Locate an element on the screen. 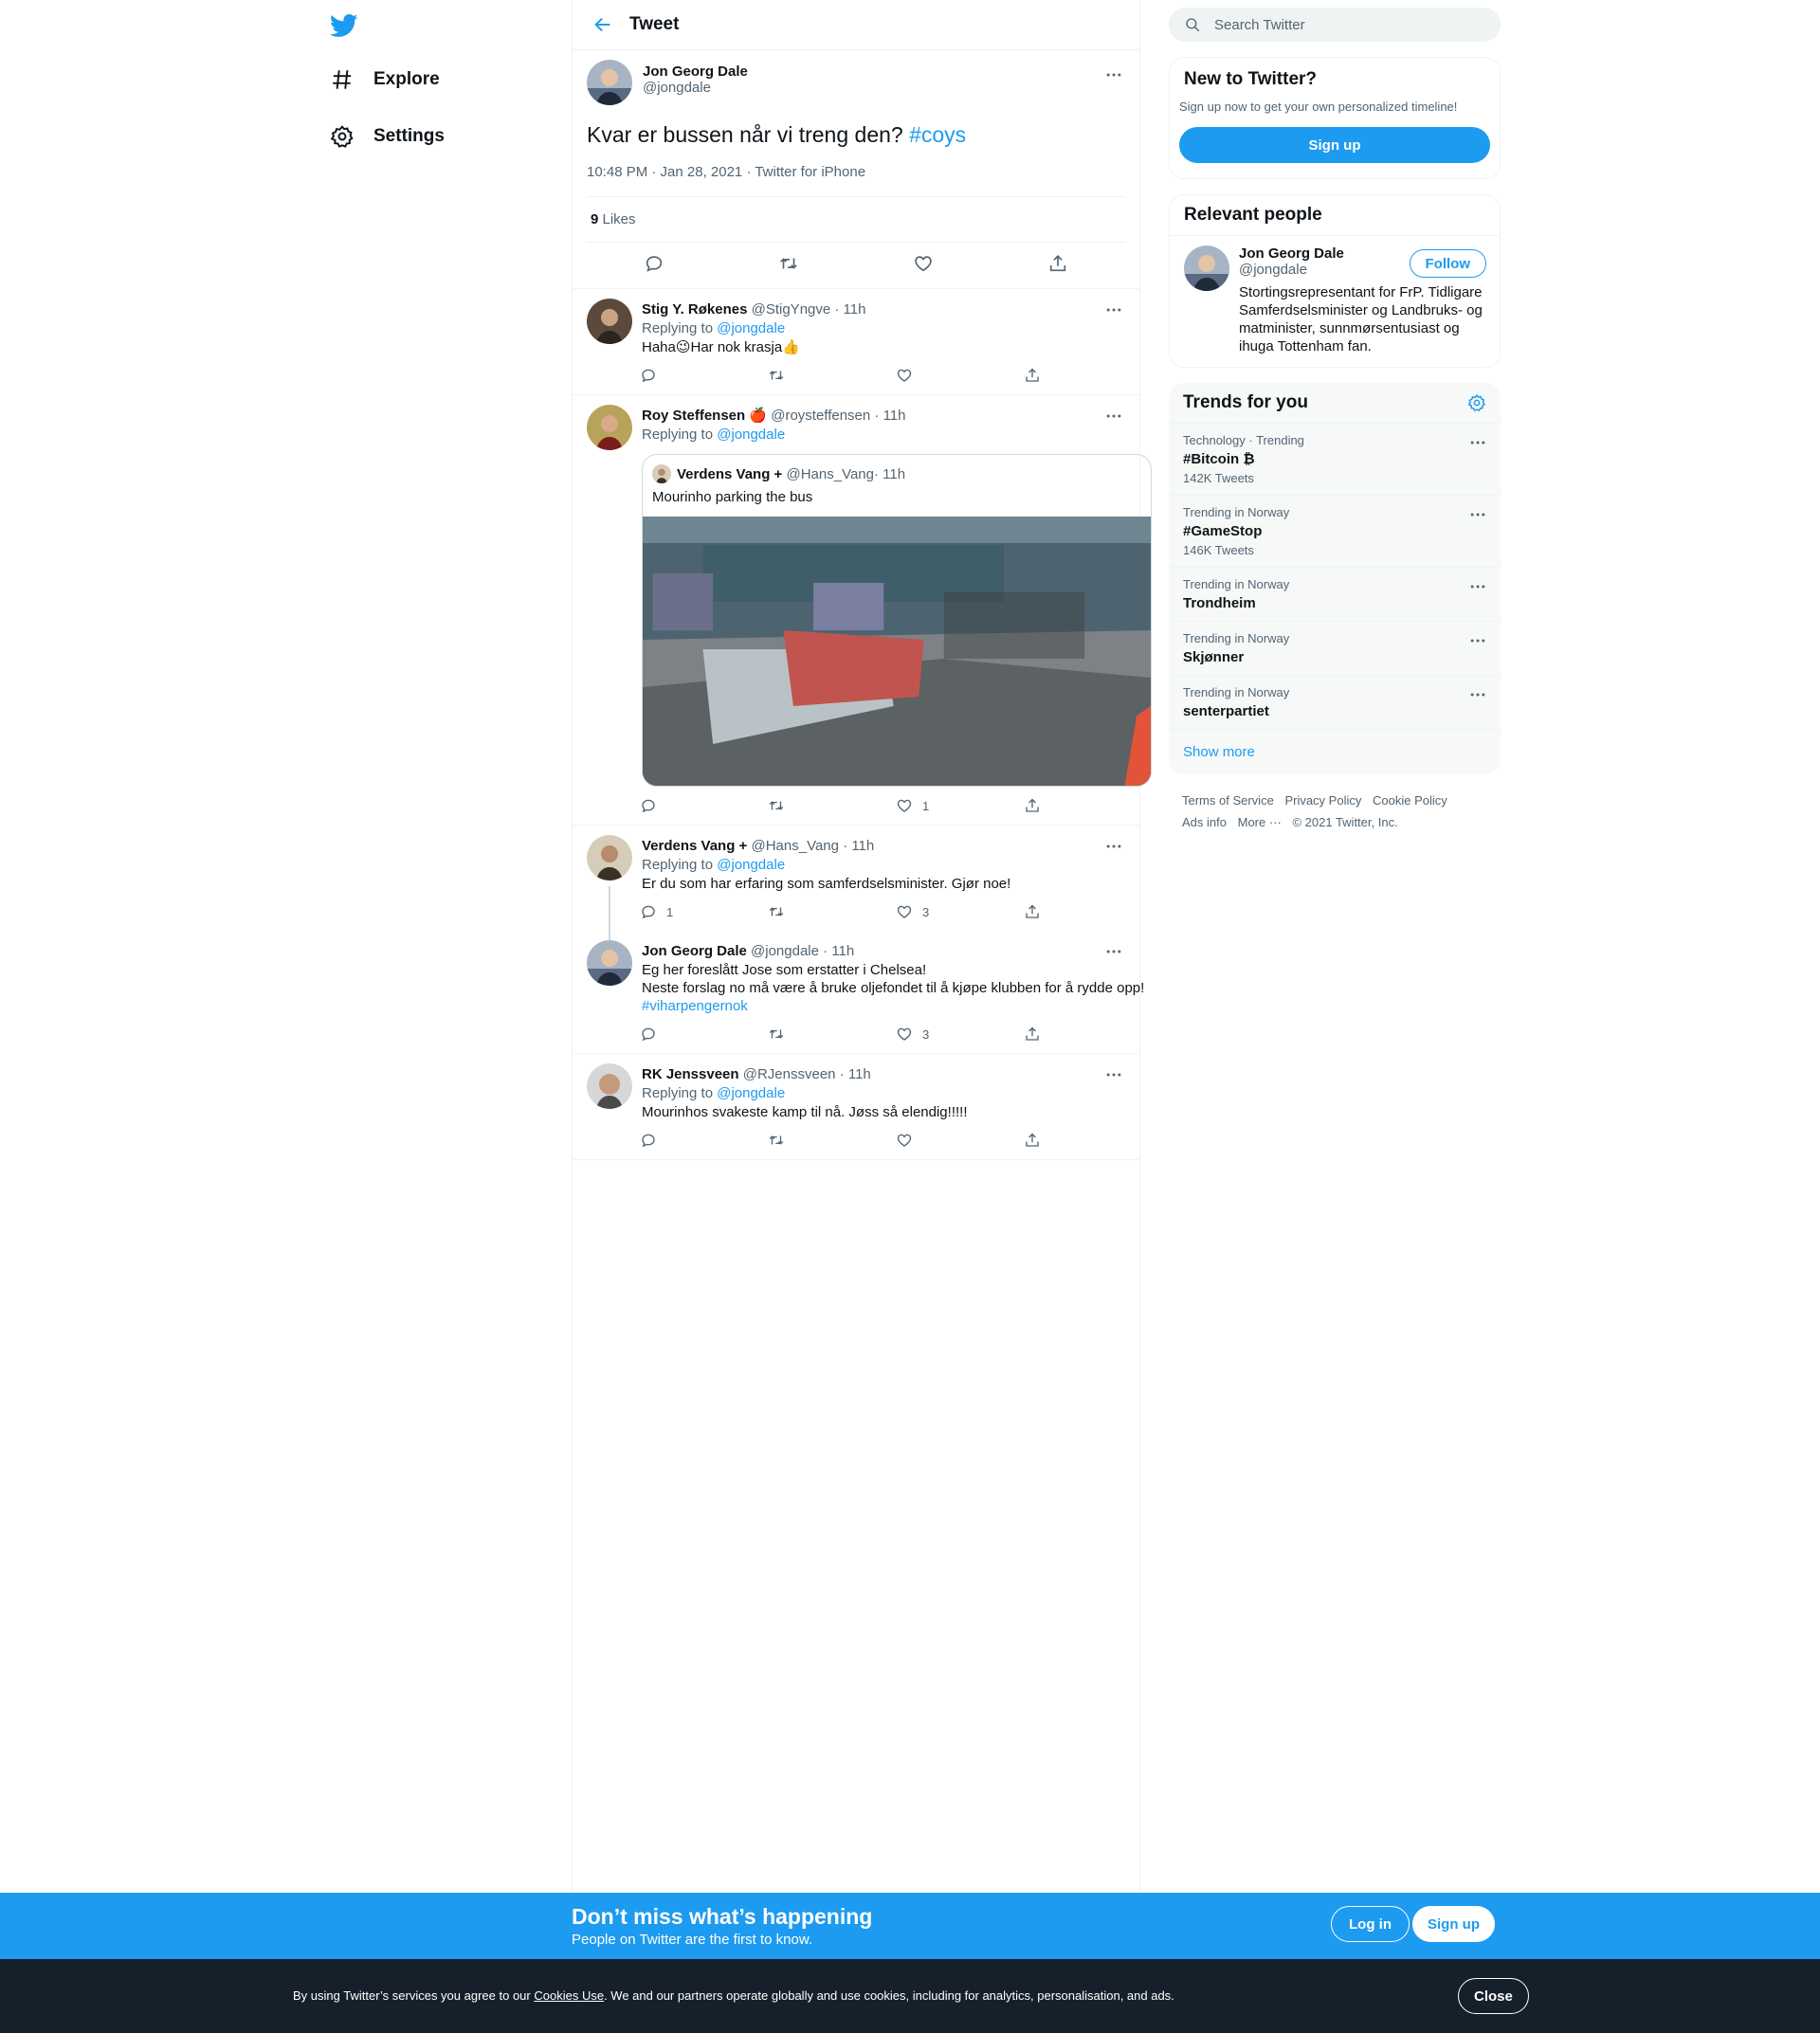 This screenshot has height=2033, width=1820. trend-item: Trending in Norway Trondheim is located at coordinates (1335, 595).